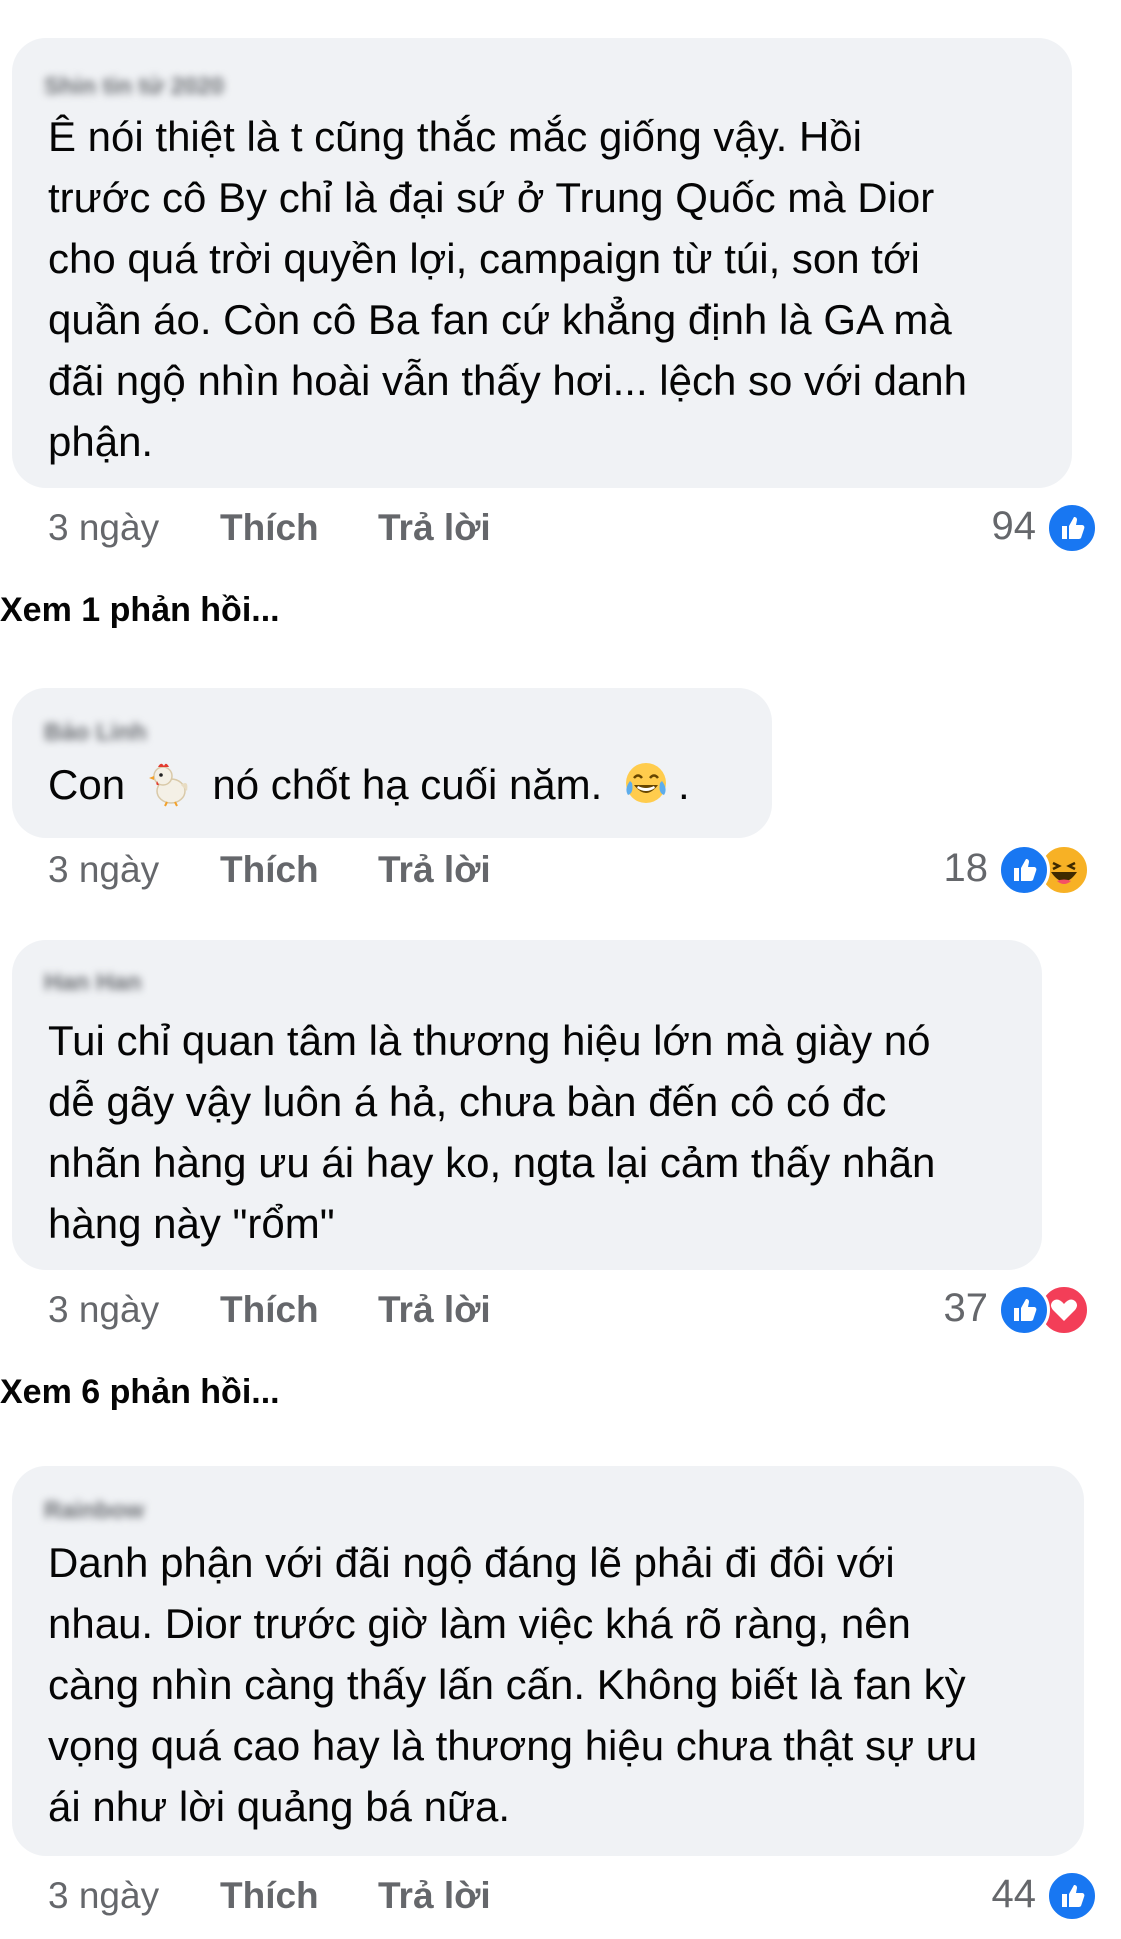 Image resolution: width=1121 pixels, height=1939 pixels. What do you see at coordinates (169, 783) in the screenshot?
I see `chicken-emoji` at bounding box center [169, 783].